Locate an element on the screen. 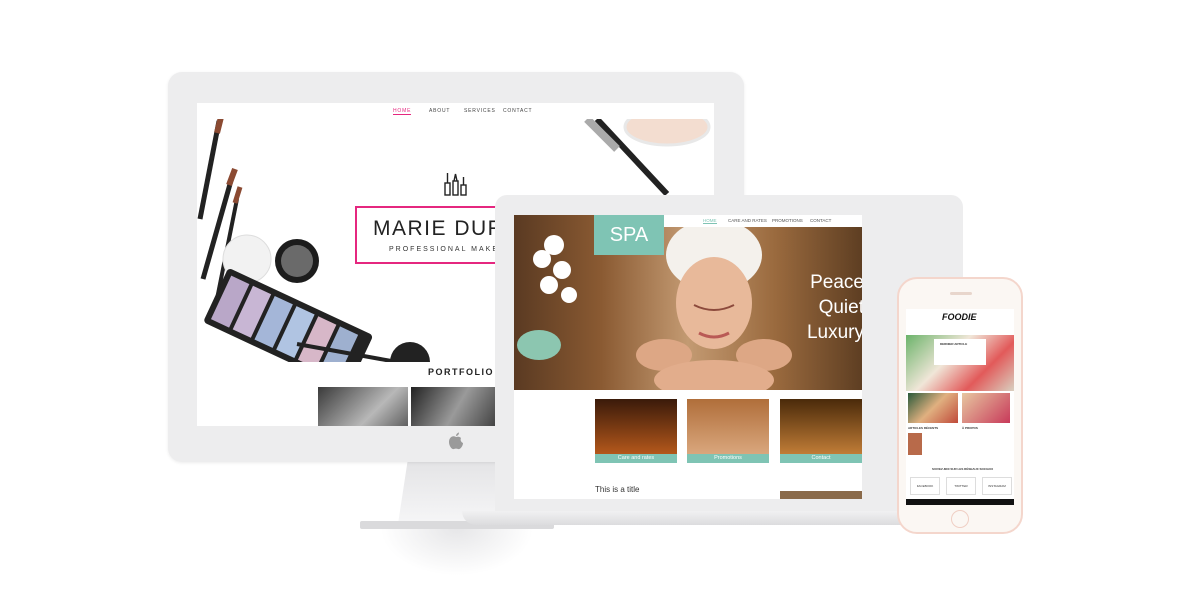  content-image is located at coordinates (821, 495).